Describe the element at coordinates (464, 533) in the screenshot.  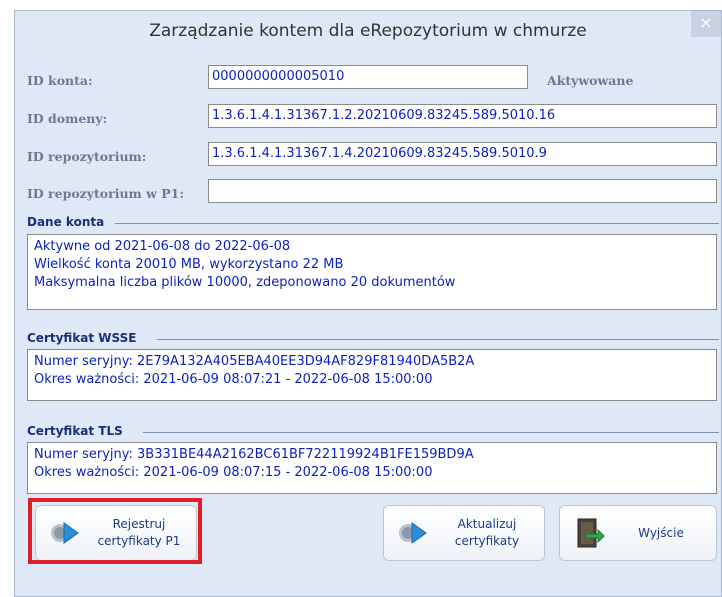
I see `update-certificates-button: Aktualizuj certyfikaty` at that location.